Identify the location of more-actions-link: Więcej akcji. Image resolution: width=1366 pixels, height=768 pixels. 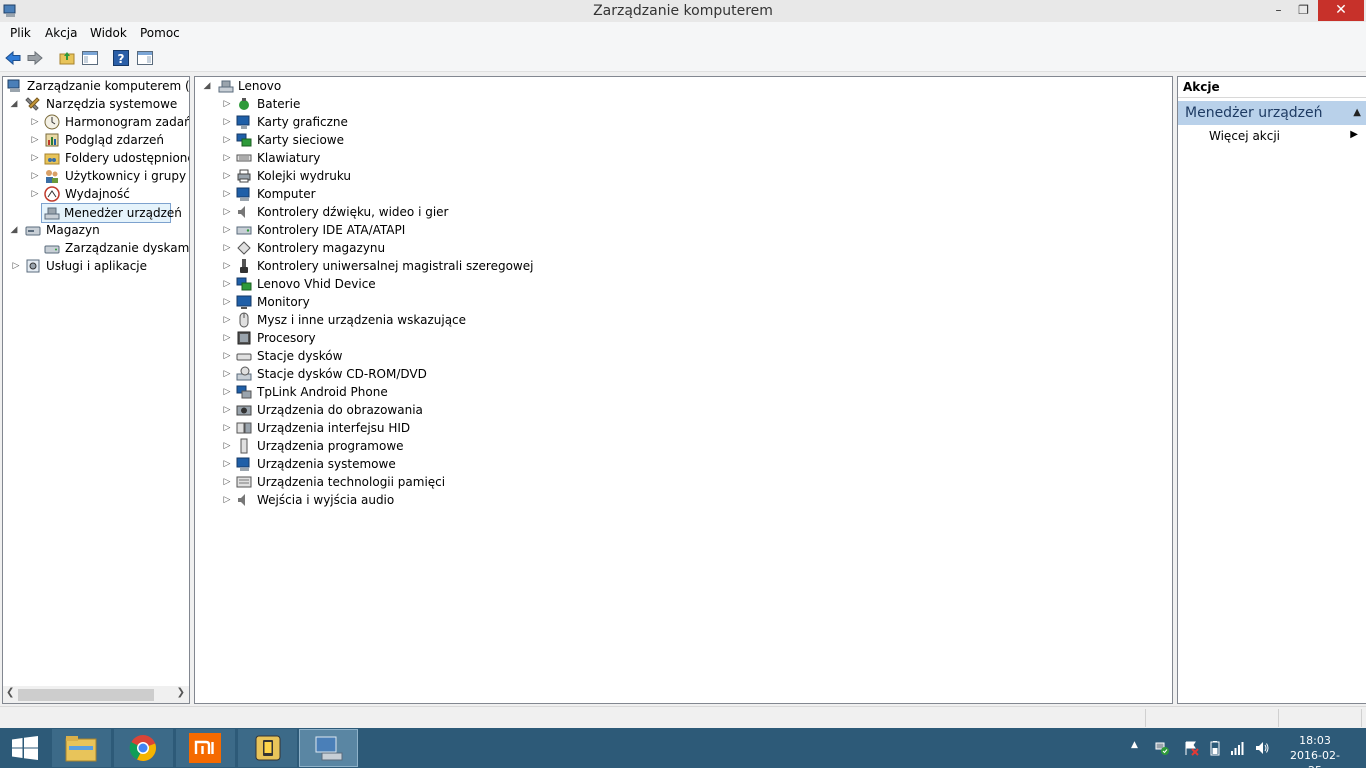
(1244, 136).